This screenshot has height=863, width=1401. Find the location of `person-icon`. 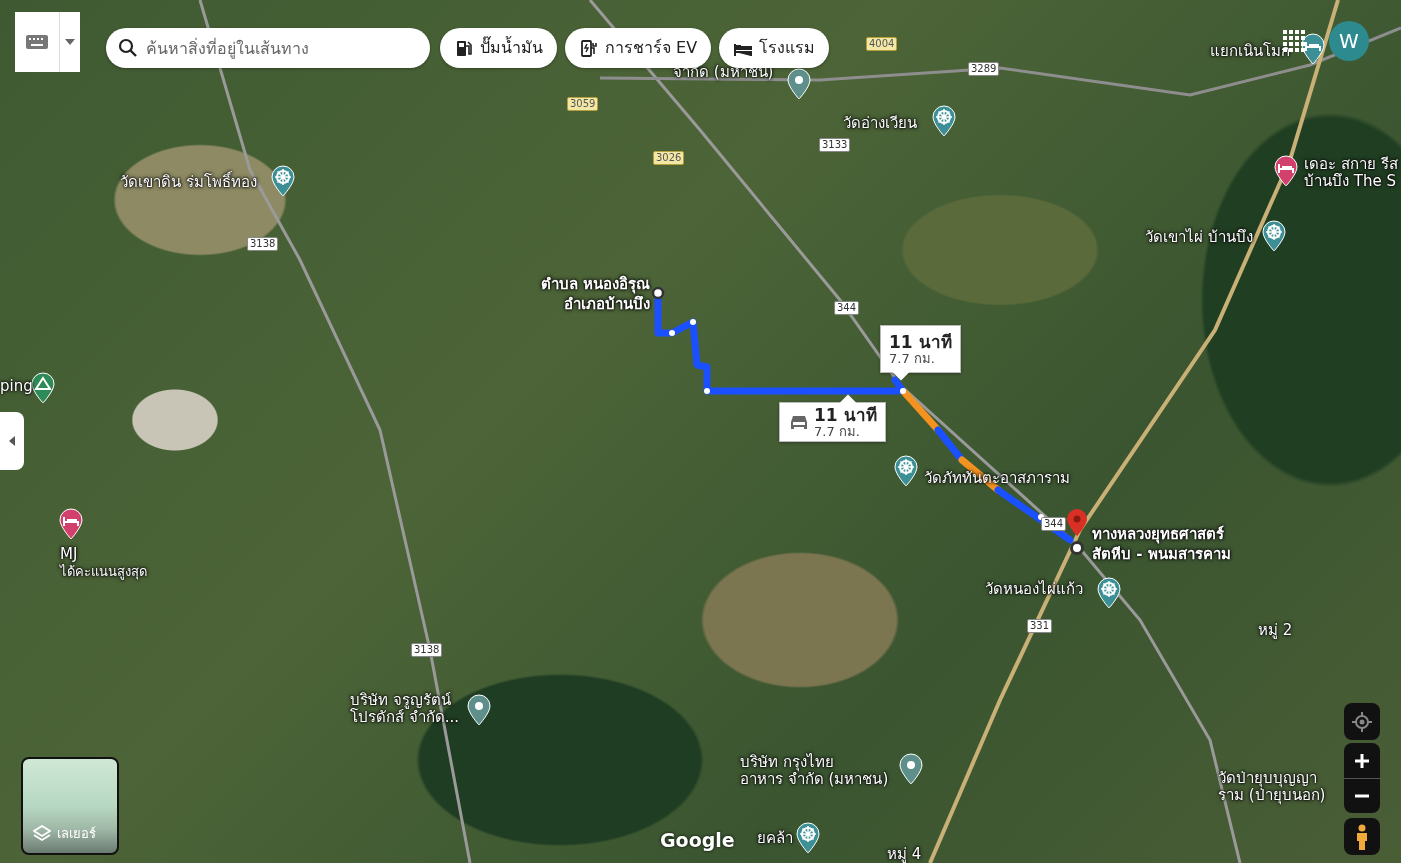

person-icon is located at coordinates (1362, 836).